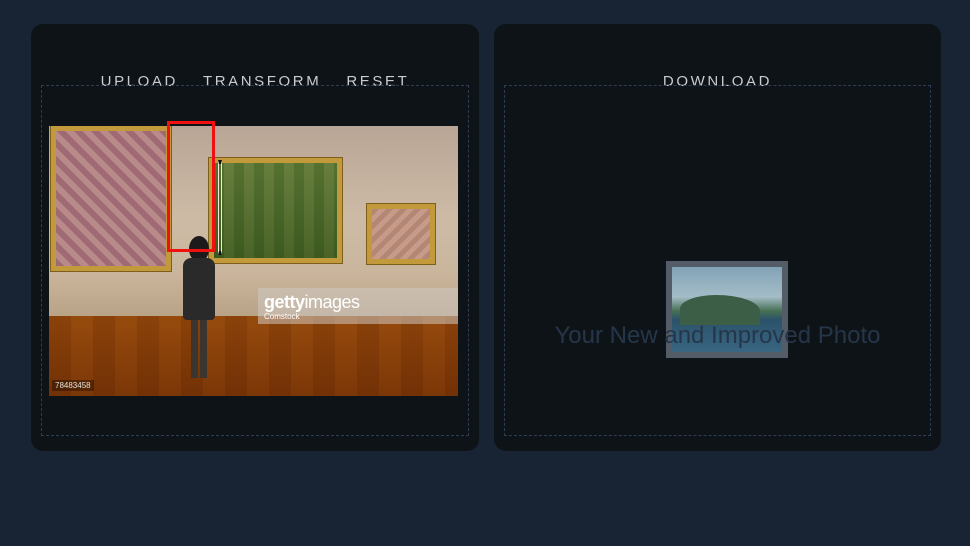  I want to click on photo-floor, so click(253, 356).